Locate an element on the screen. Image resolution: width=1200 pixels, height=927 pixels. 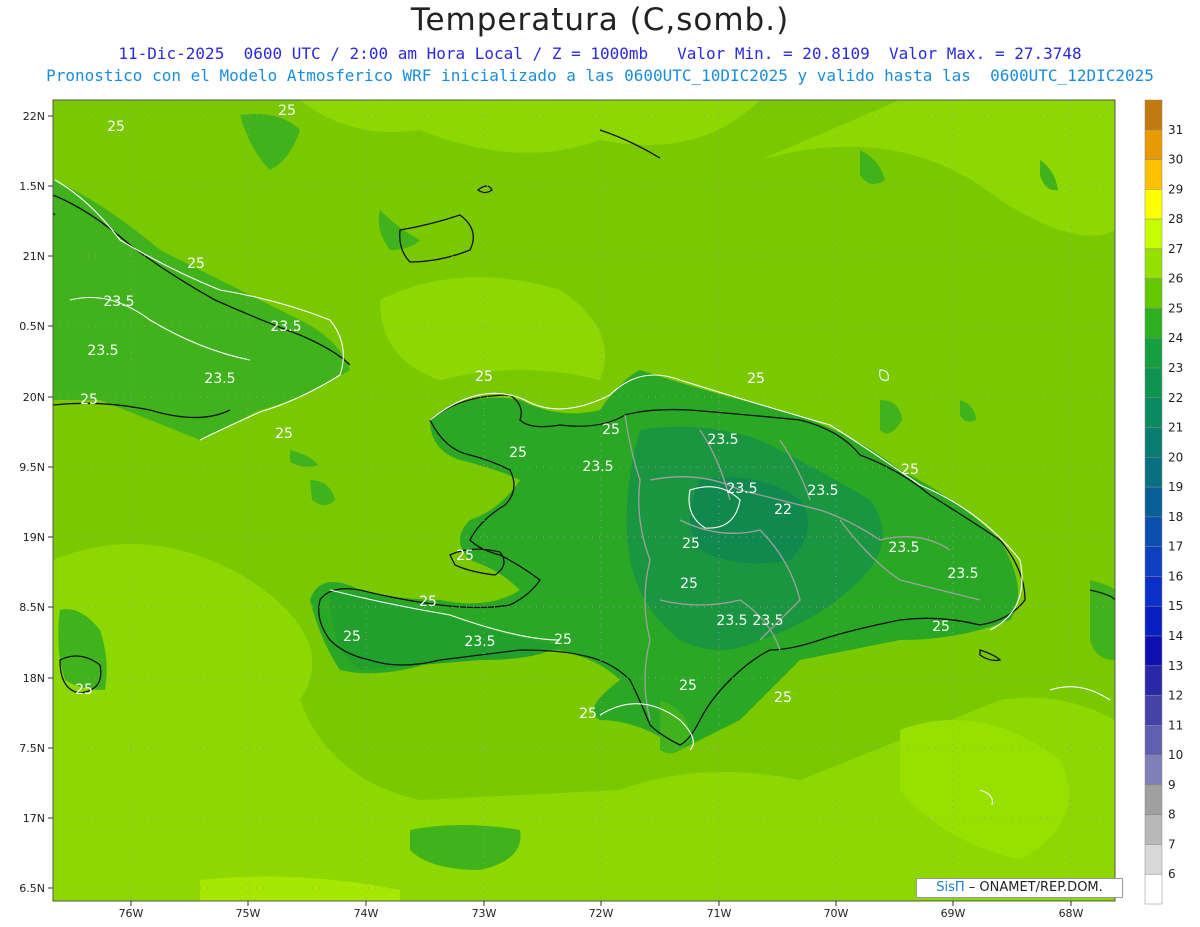
colorbar-label: 8 is located at coordinates (1172, 815).